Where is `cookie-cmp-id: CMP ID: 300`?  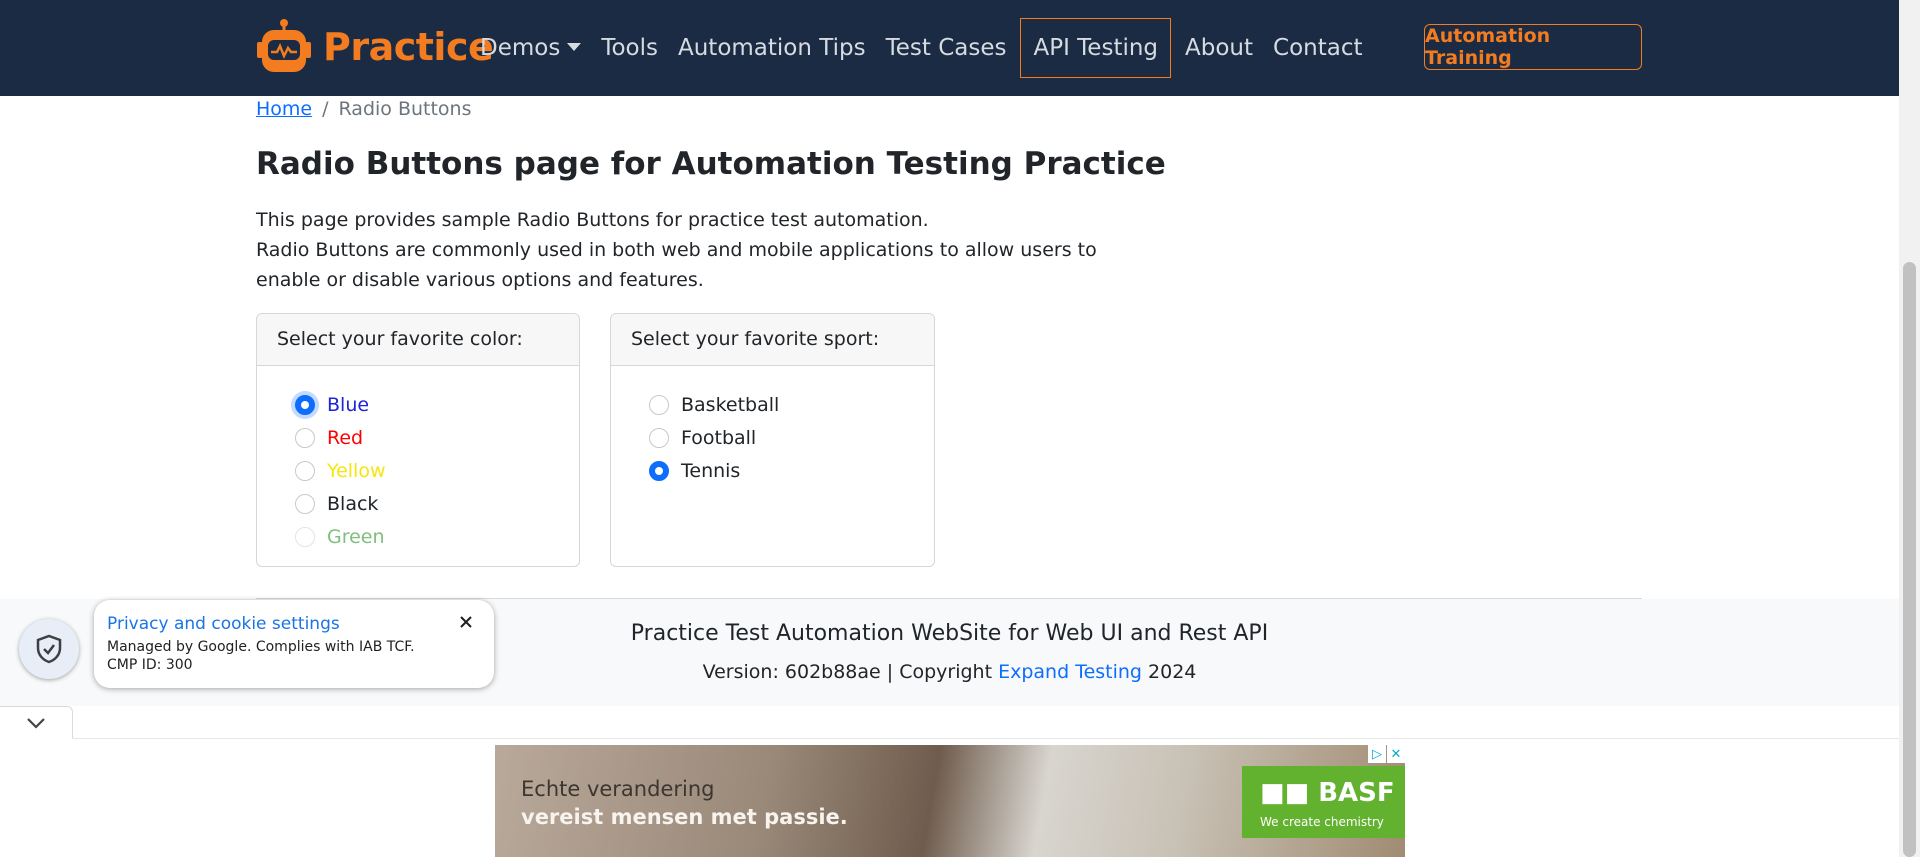
cookie-cmp-id: CMP ID: 300 is located at coordinates (150, 665).